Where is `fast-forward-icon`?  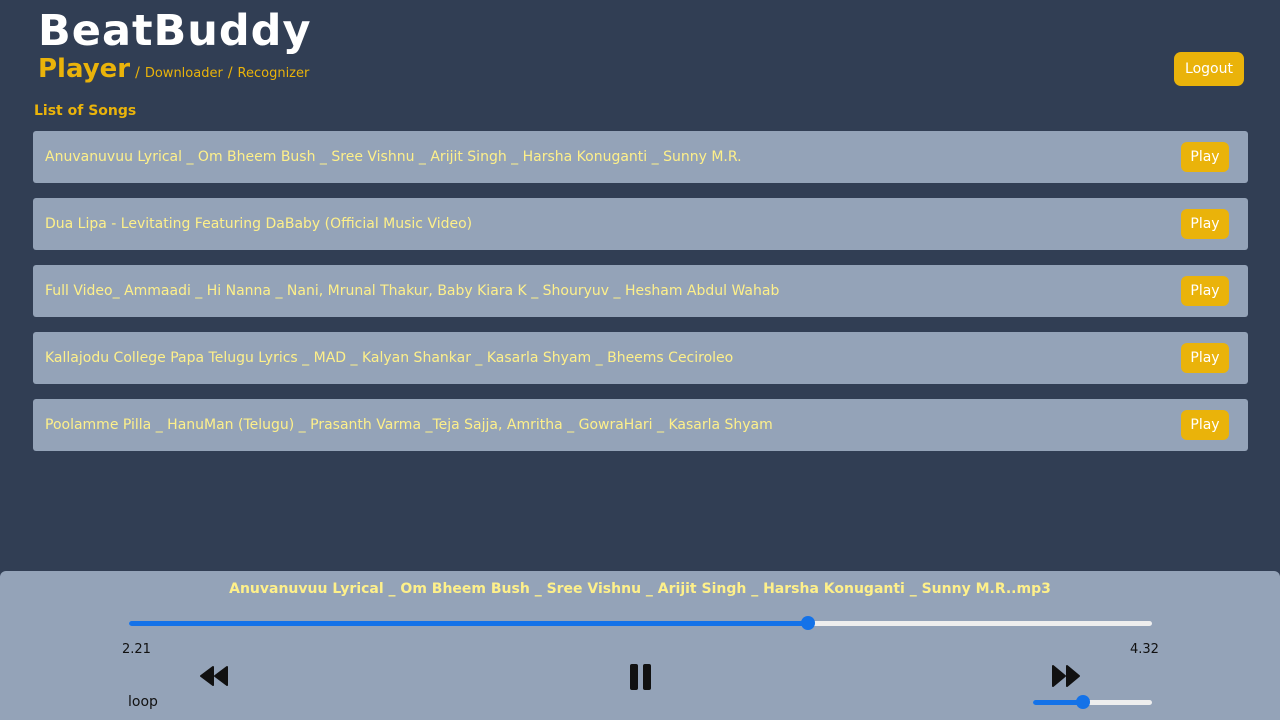 fast-forward-icon is located at coordinates (1067, 678).